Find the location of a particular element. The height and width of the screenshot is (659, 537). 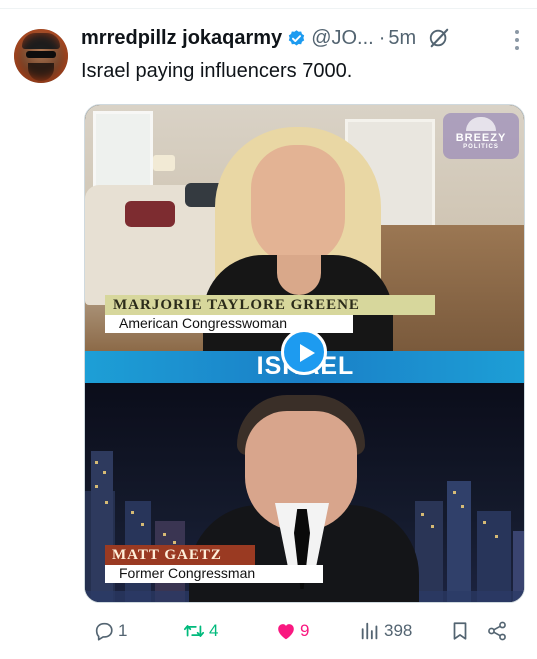

lower-third-name: MATT GAETZ is located at coordinates (167, 555).